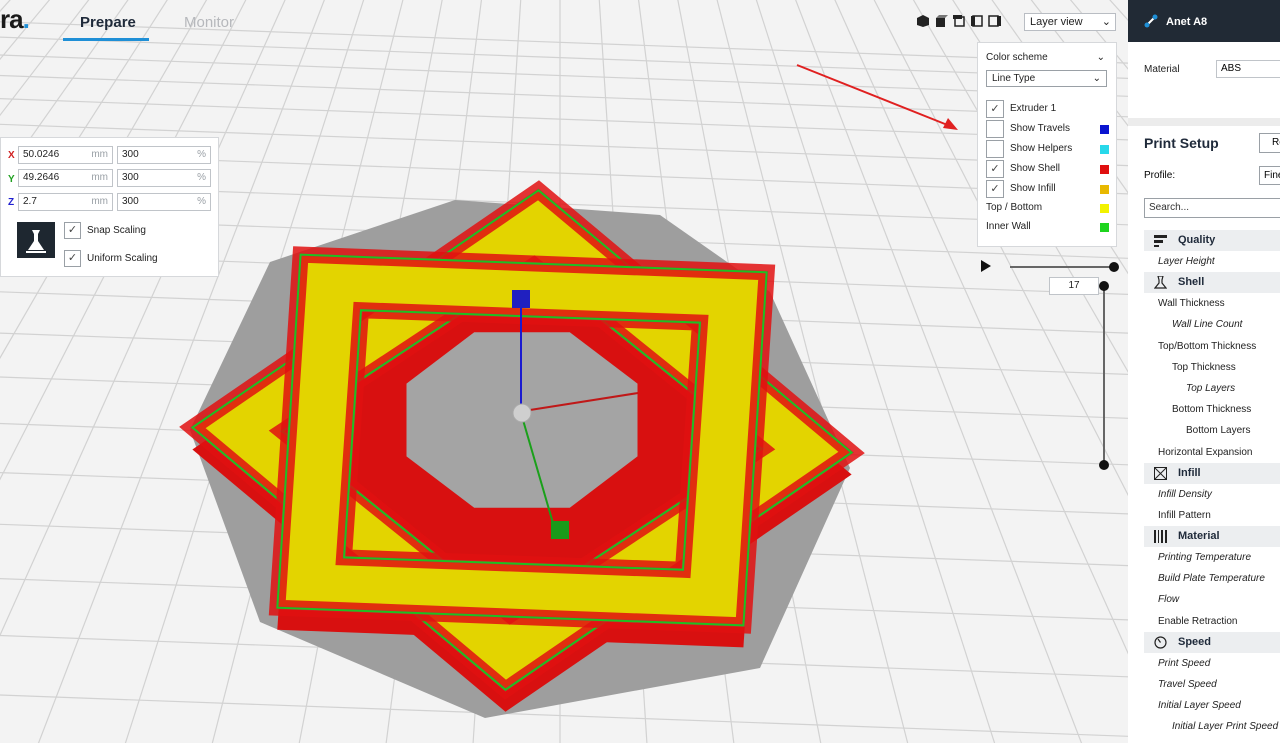 This screenshot has height=743, width=1280. I want to click on uniform-scaling-checkbox: ✓, so click(72, 258).